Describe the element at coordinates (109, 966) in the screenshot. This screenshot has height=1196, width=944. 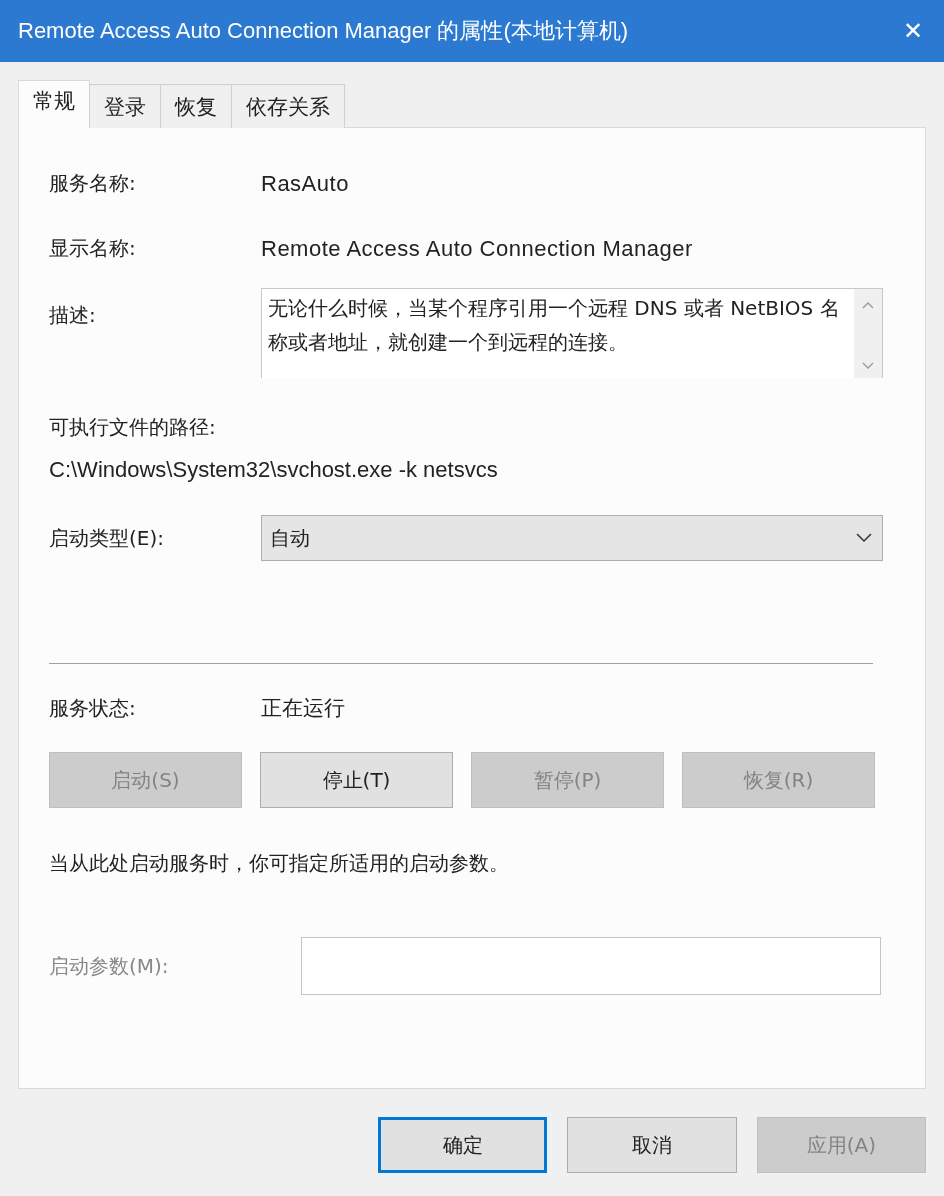
I see `field-label: 启动参数(M):` at that location.